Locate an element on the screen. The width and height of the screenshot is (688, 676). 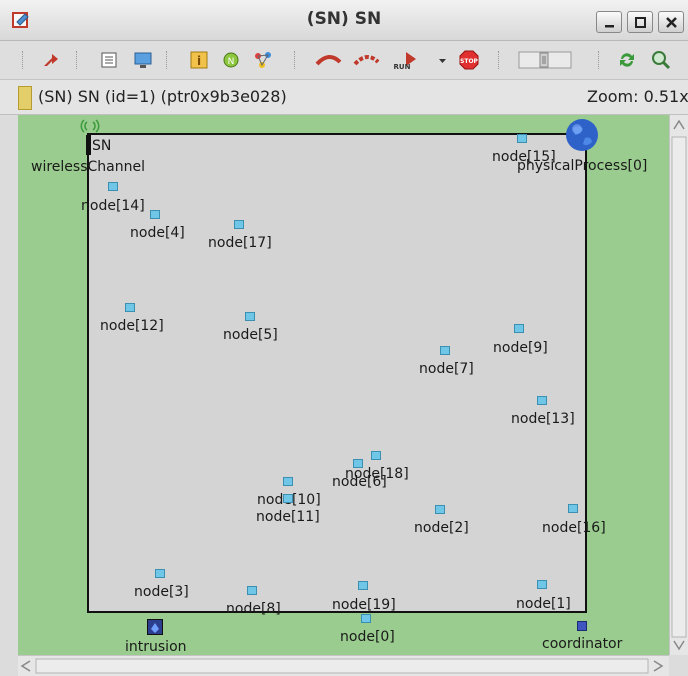
node-label: node[19] is located at coordinates (364, 605).